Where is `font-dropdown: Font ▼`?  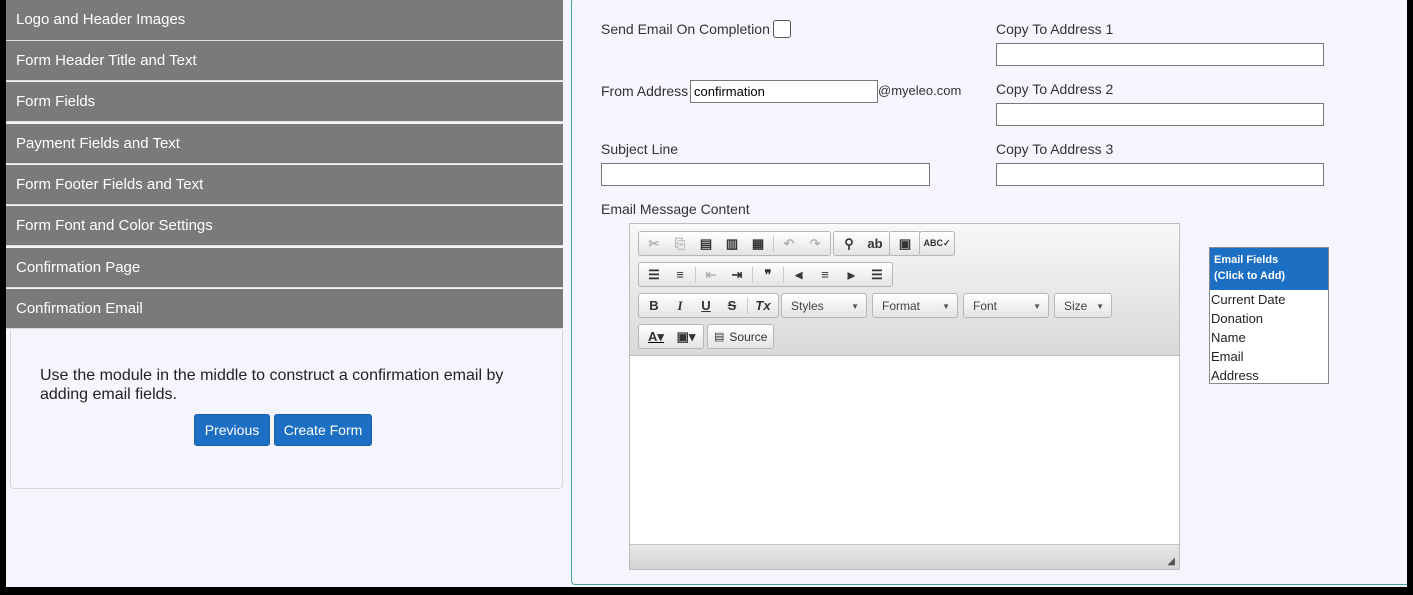
font-dropdown: Font ▼ is located at coordinates (1006, 305).